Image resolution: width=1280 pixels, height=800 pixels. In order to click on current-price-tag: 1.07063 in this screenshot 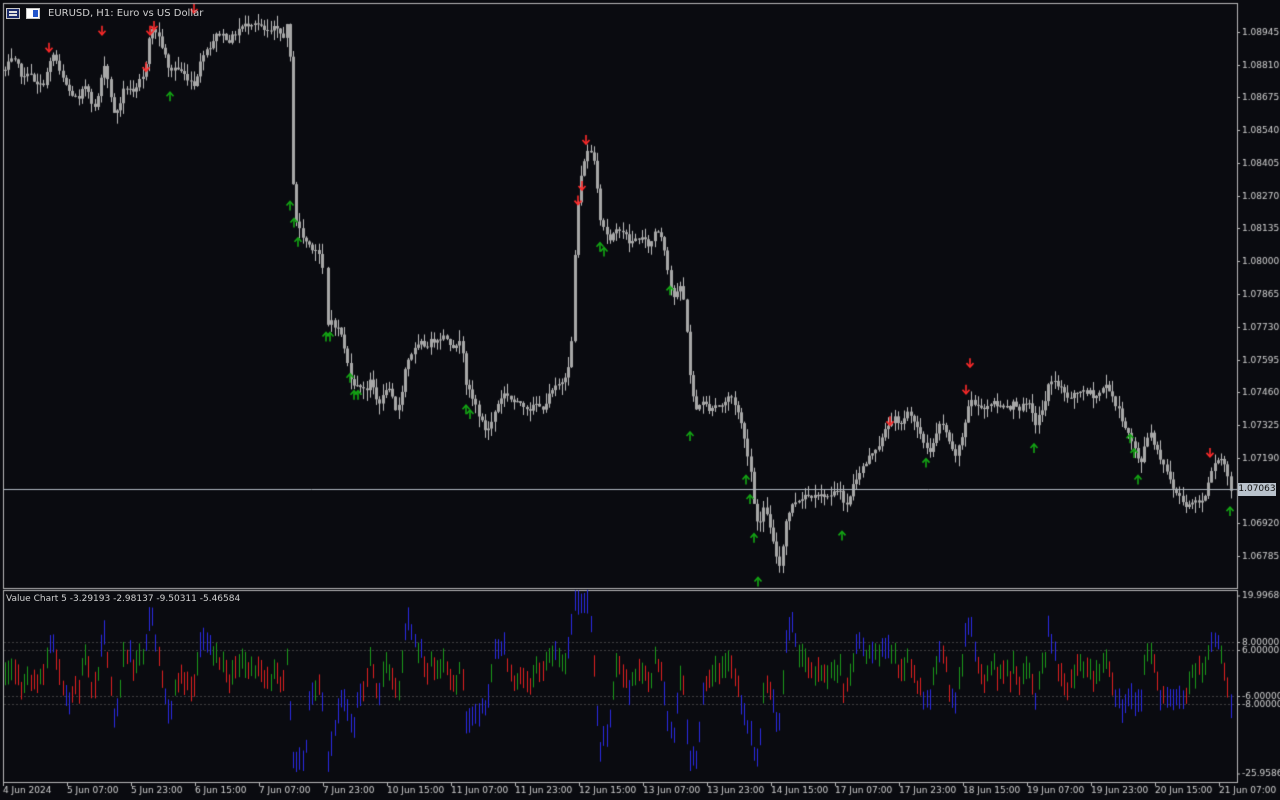, I will do `click(1257, 489)`.